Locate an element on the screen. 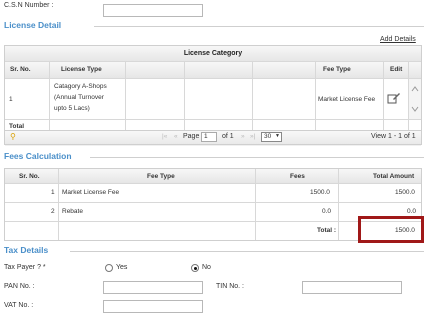 This screenshot has height=318, width=431. fees-total-label: Total : is located at coordinates (327, 230).